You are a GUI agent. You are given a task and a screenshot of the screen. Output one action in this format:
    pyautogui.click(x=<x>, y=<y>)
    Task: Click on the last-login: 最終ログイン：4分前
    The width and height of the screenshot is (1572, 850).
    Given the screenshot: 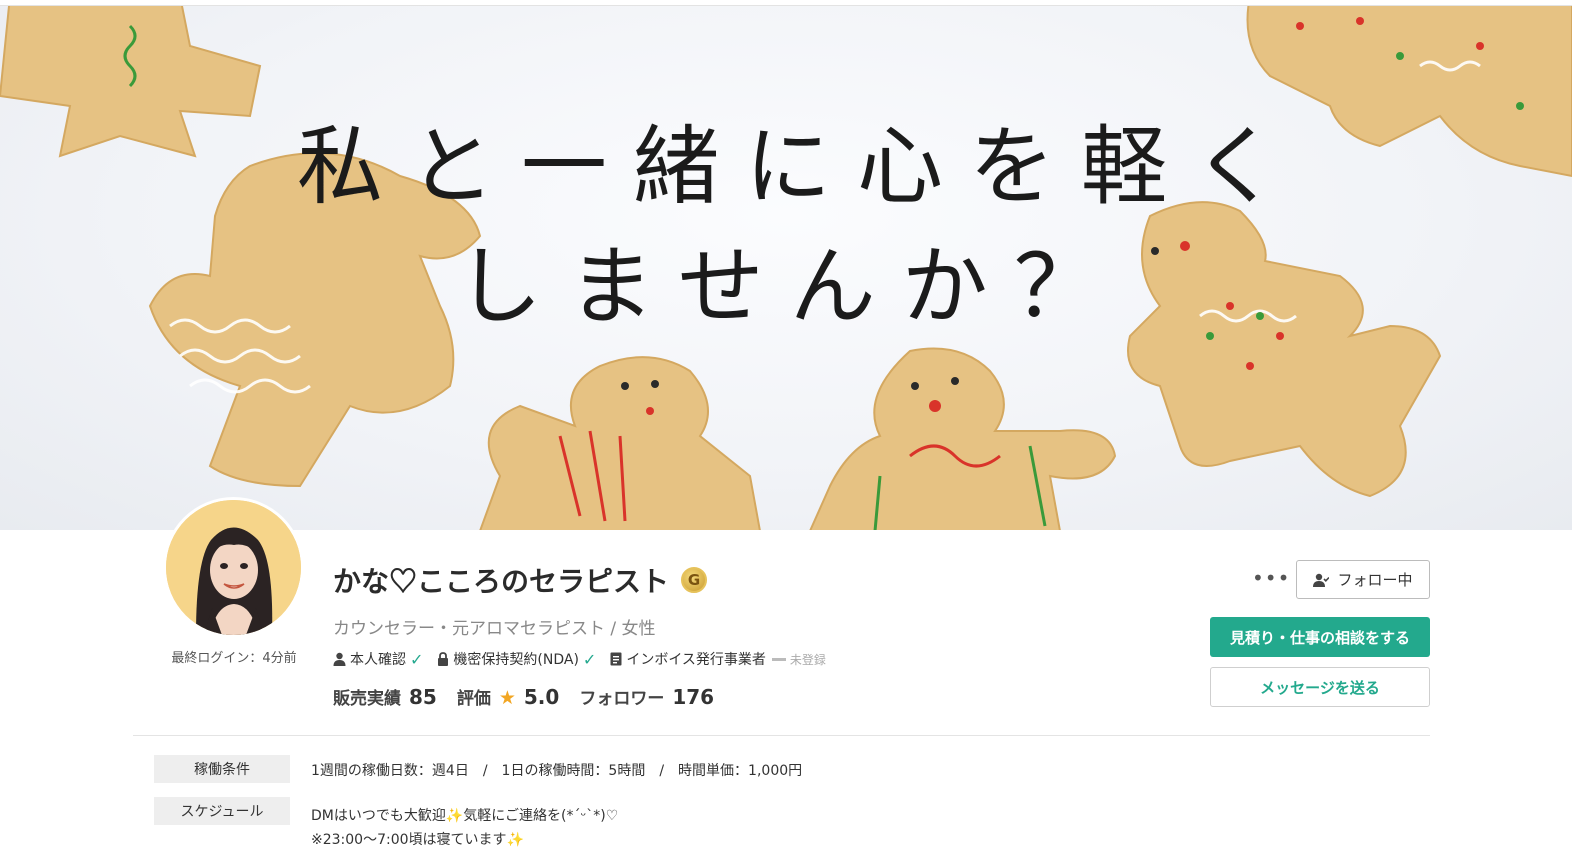 What is the action you would take?
    pyautogui.click(x=234, y=658)
    